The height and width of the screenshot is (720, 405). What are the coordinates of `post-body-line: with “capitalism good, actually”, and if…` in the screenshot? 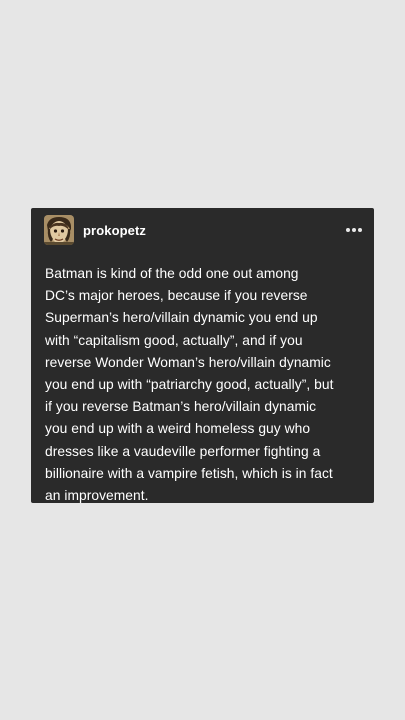 It's located at (174, 340).